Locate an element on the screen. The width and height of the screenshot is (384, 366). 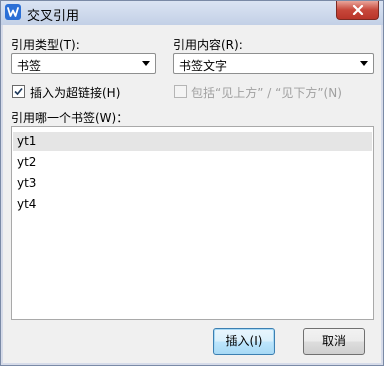
insert-hyperlink-label: 插入为超链接(H) is located at coordinates (75, 92).